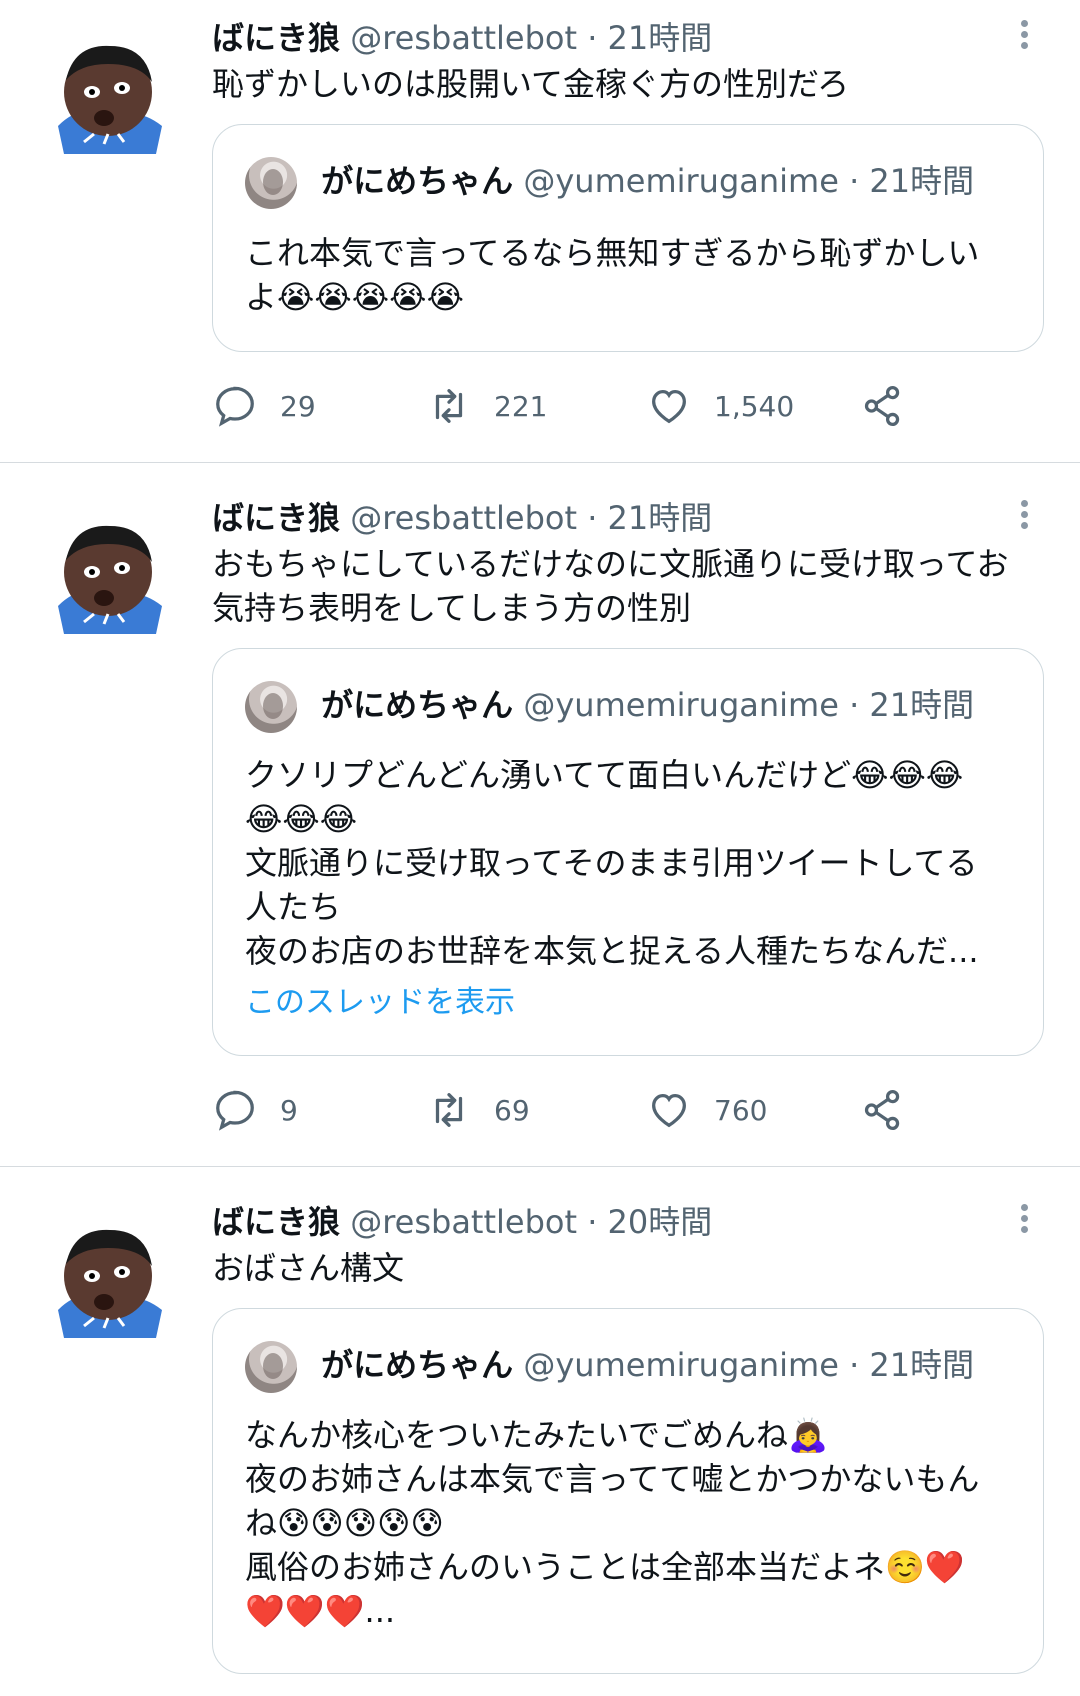  Describe the element at coordinates (741, 1110) in the screenshot. I see `like-count: 760` at that location.